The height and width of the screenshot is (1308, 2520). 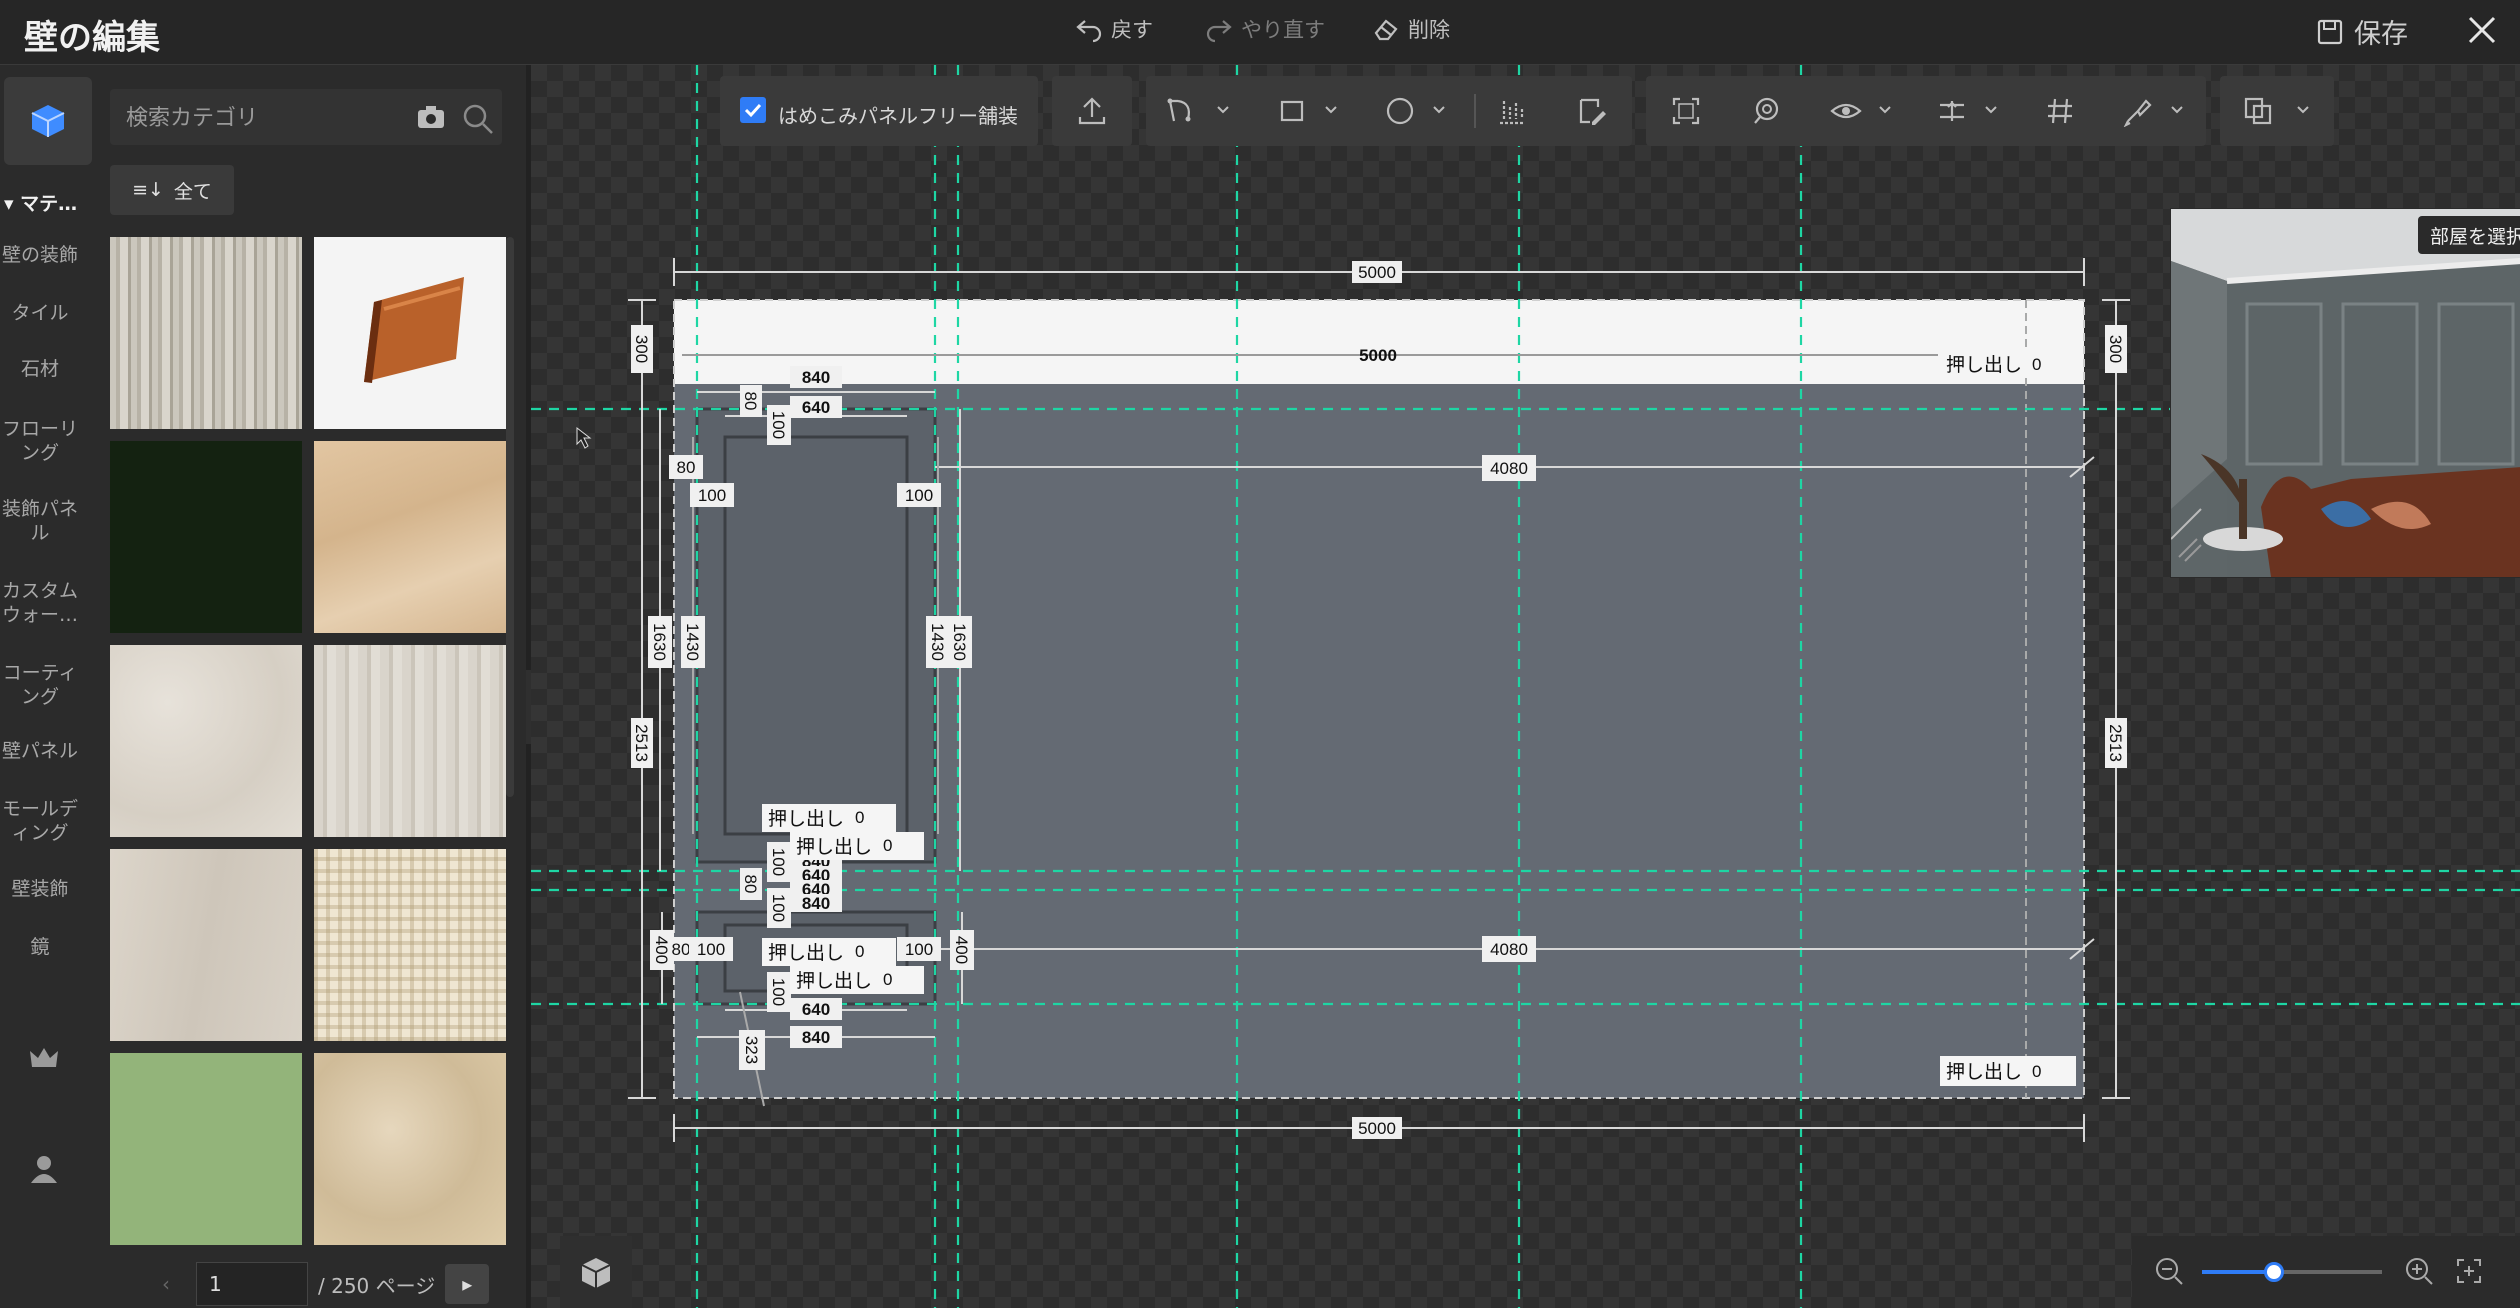 What do you see at coordinates (510, 517) in the screenshot?
I see `panel-scrollbar` at bounding box center [510, 517].